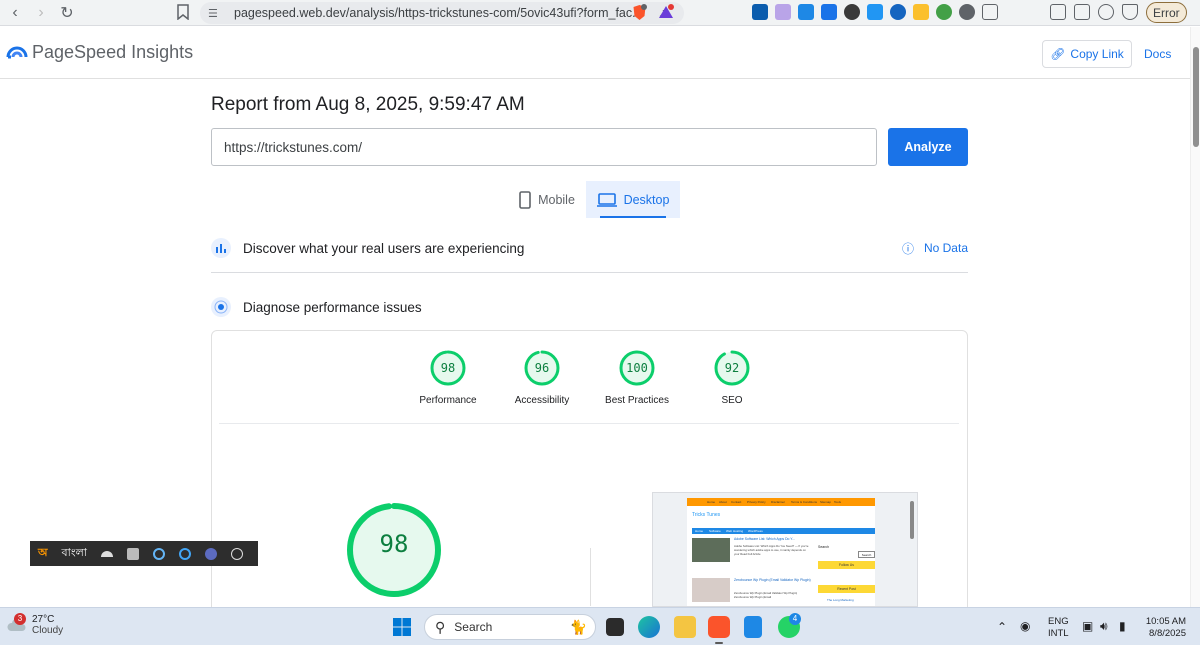  Describe the element at coordinates (402, 627) in the screenshot. I see `windows-start-icon` at that location.